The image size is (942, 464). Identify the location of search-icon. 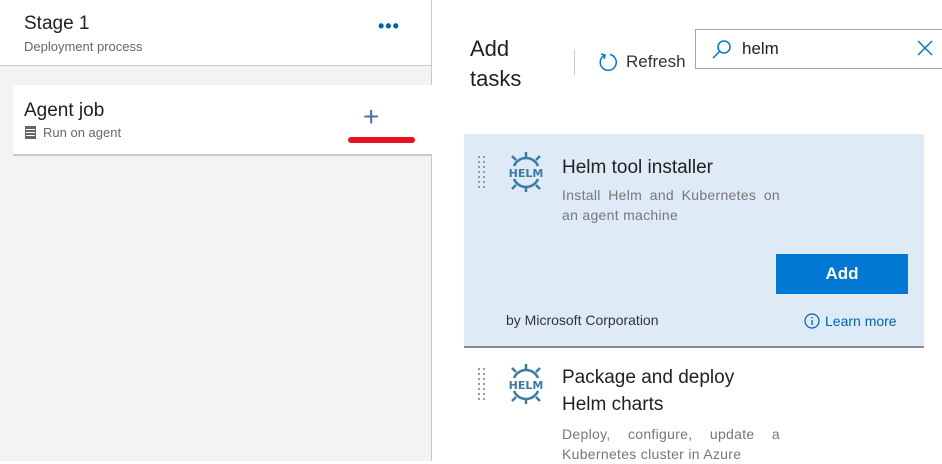
(721, 49).